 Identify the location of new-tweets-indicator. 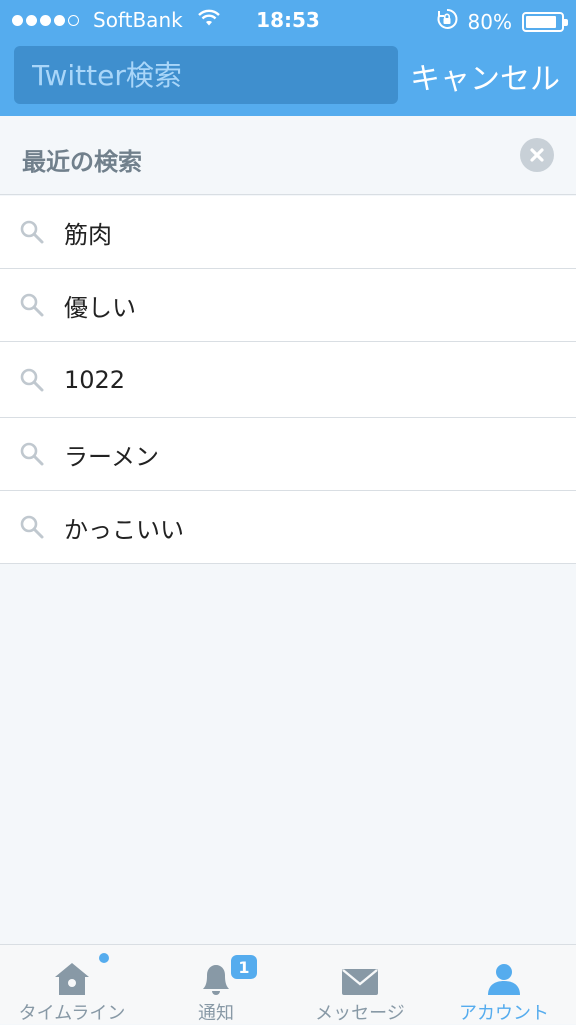
(104, 958).